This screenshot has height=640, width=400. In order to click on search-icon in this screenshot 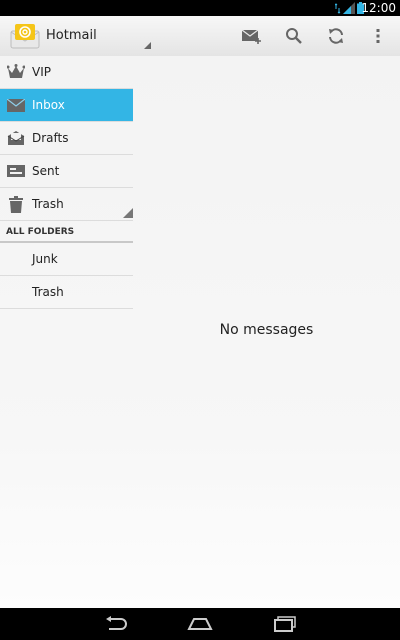, I will do `click(294, 36)`.